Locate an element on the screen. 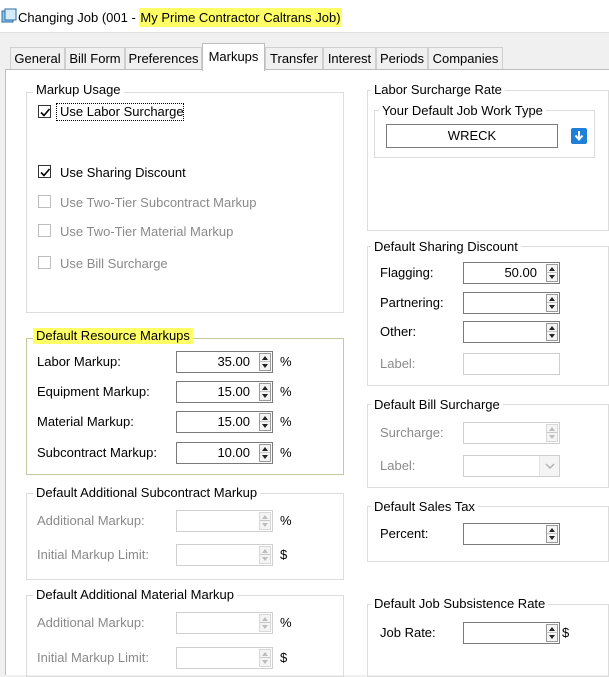 Image resolution: width=609 pixels, height=677 pixels. labor-surcharge-label: Use Labor Surcharge is located at coordinates (122, 112).